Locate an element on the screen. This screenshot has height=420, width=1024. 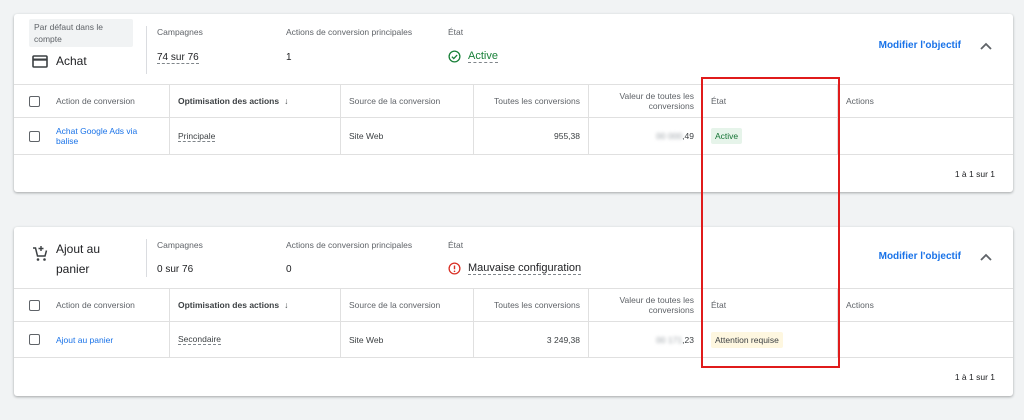
goal-title: Achat is located at coordinates (59, 61).